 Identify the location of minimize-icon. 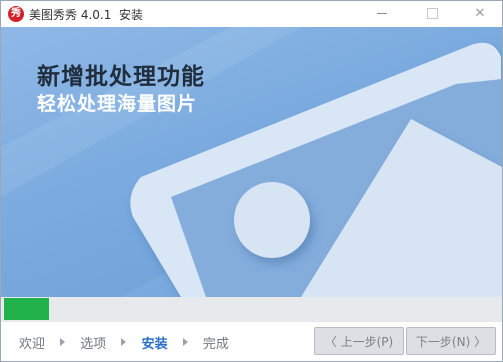
(382, 13).